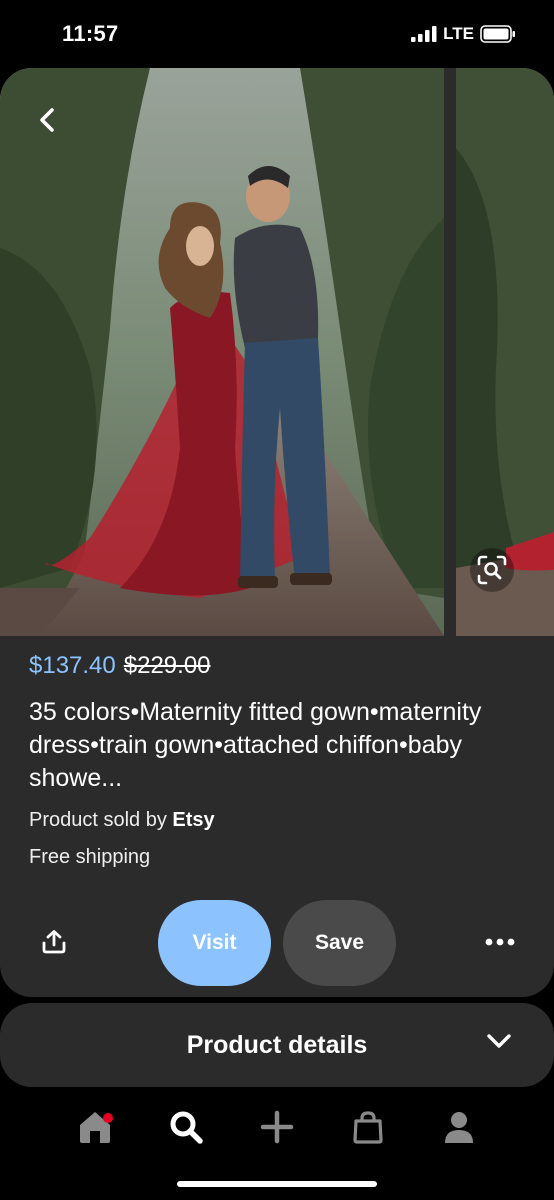 This screenshot has height=1200, width=554. Describe the element at coordinates (167, 665) in the screenshot. I see `original-price: $229.00` at that location.